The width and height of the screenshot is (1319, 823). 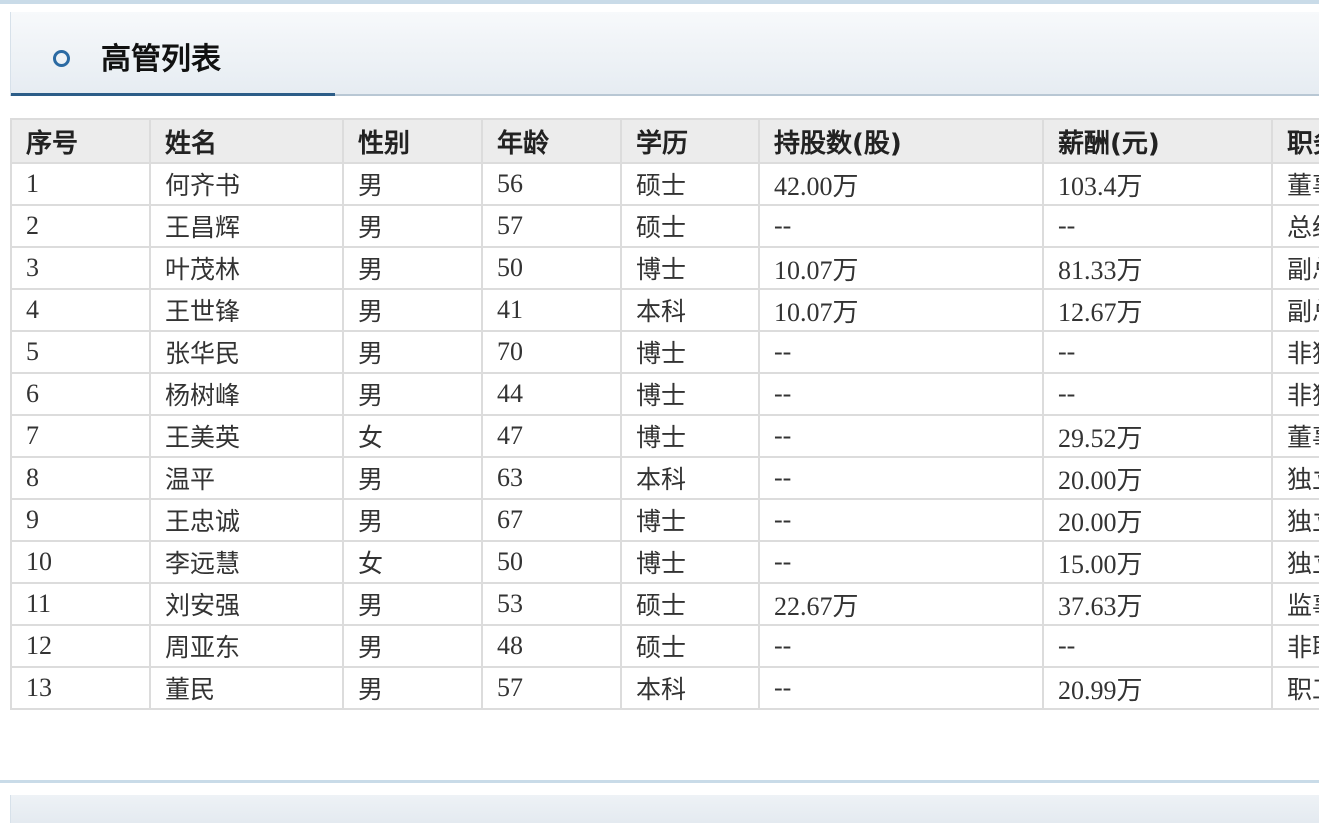 What do you see at coordinates (1295, 184) in the screenshot?
I see `cell-position: 董事` at bounding box center [1295, 184].